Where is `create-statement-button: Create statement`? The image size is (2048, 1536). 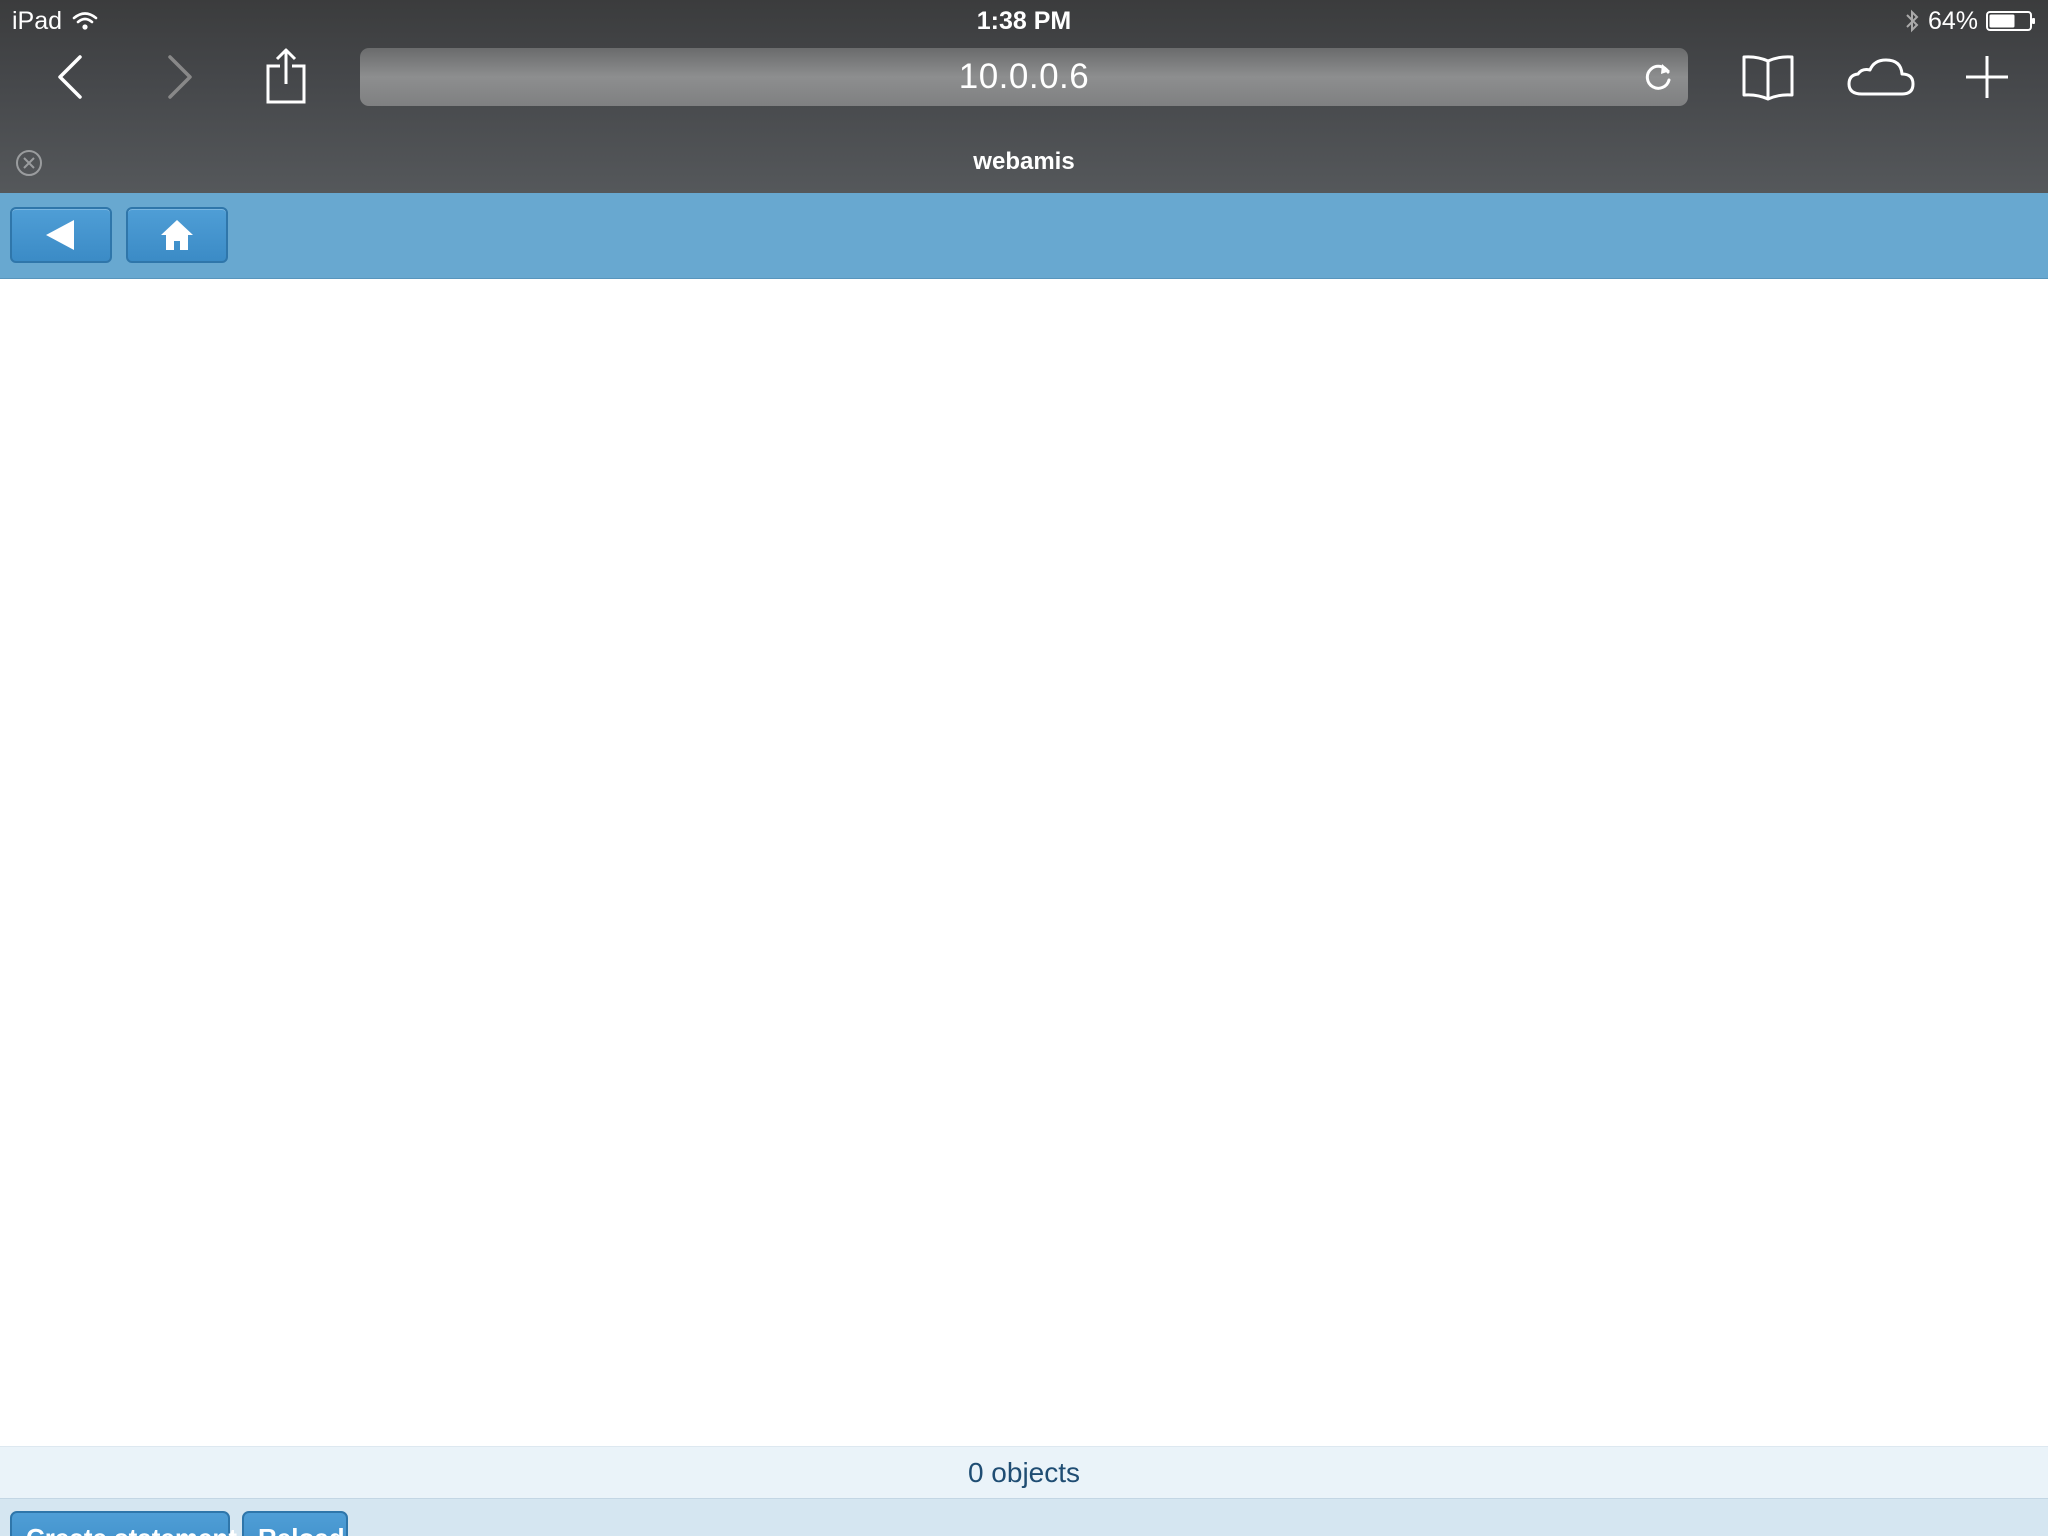 create-statement-button: Create statement is located at coordinates (123, 1523).